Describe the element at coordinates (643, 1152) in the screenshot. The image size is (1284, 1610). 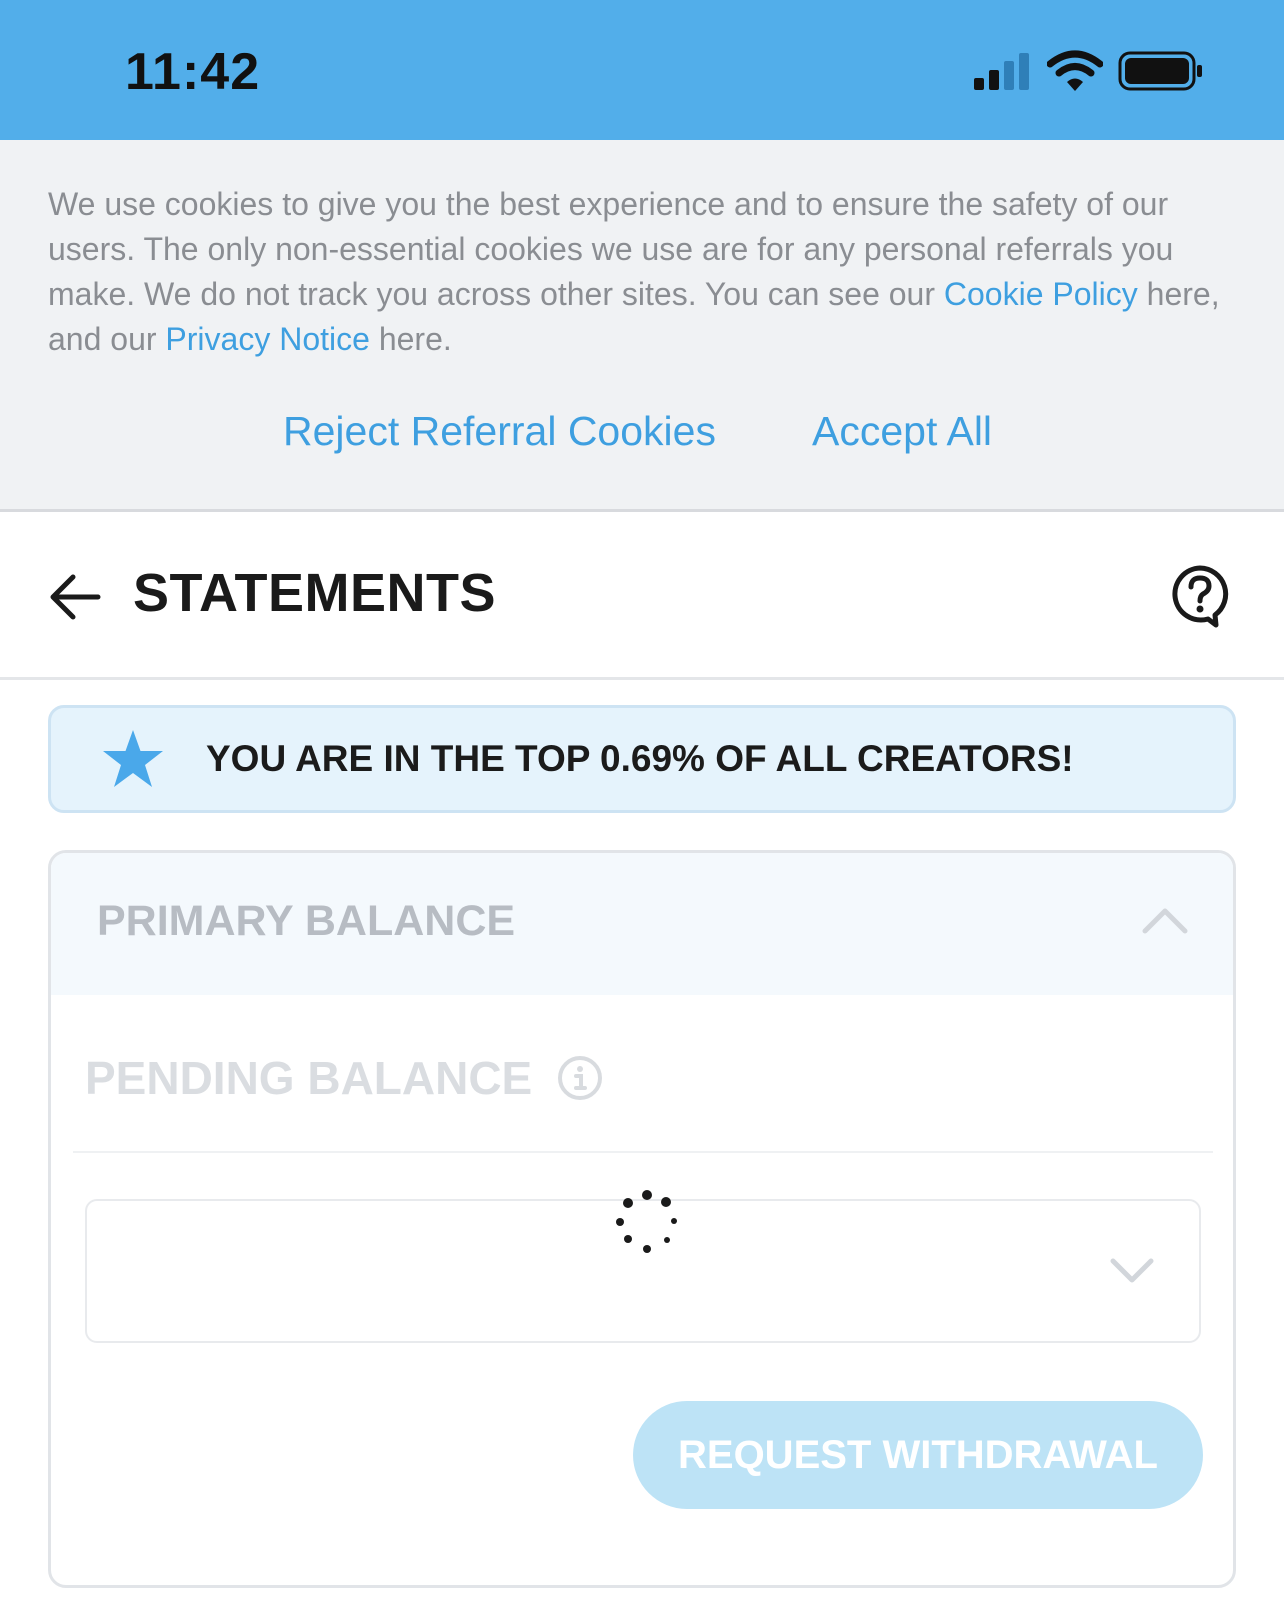
I see `divider` at that location.